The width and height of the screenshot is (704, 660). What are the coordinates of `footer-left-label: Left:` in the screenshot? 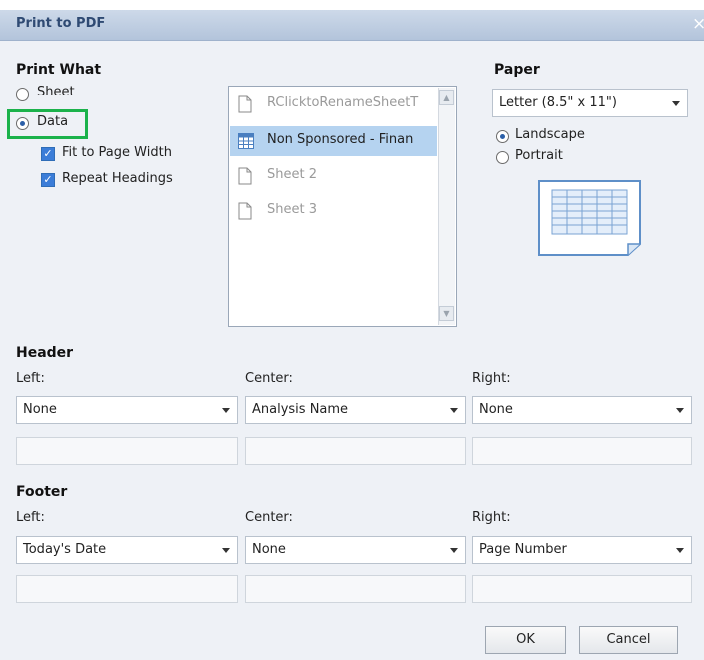 It's located at (30, 517).